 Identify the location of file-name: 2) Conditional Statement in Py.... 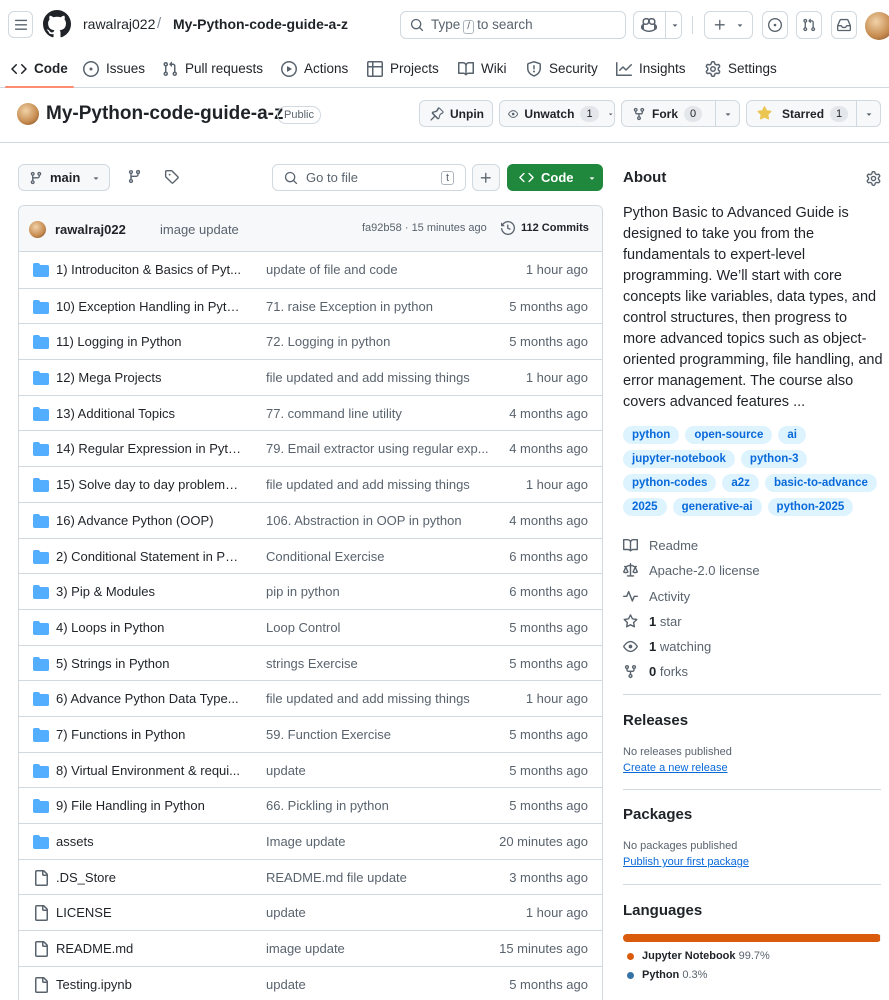
(148, 556).